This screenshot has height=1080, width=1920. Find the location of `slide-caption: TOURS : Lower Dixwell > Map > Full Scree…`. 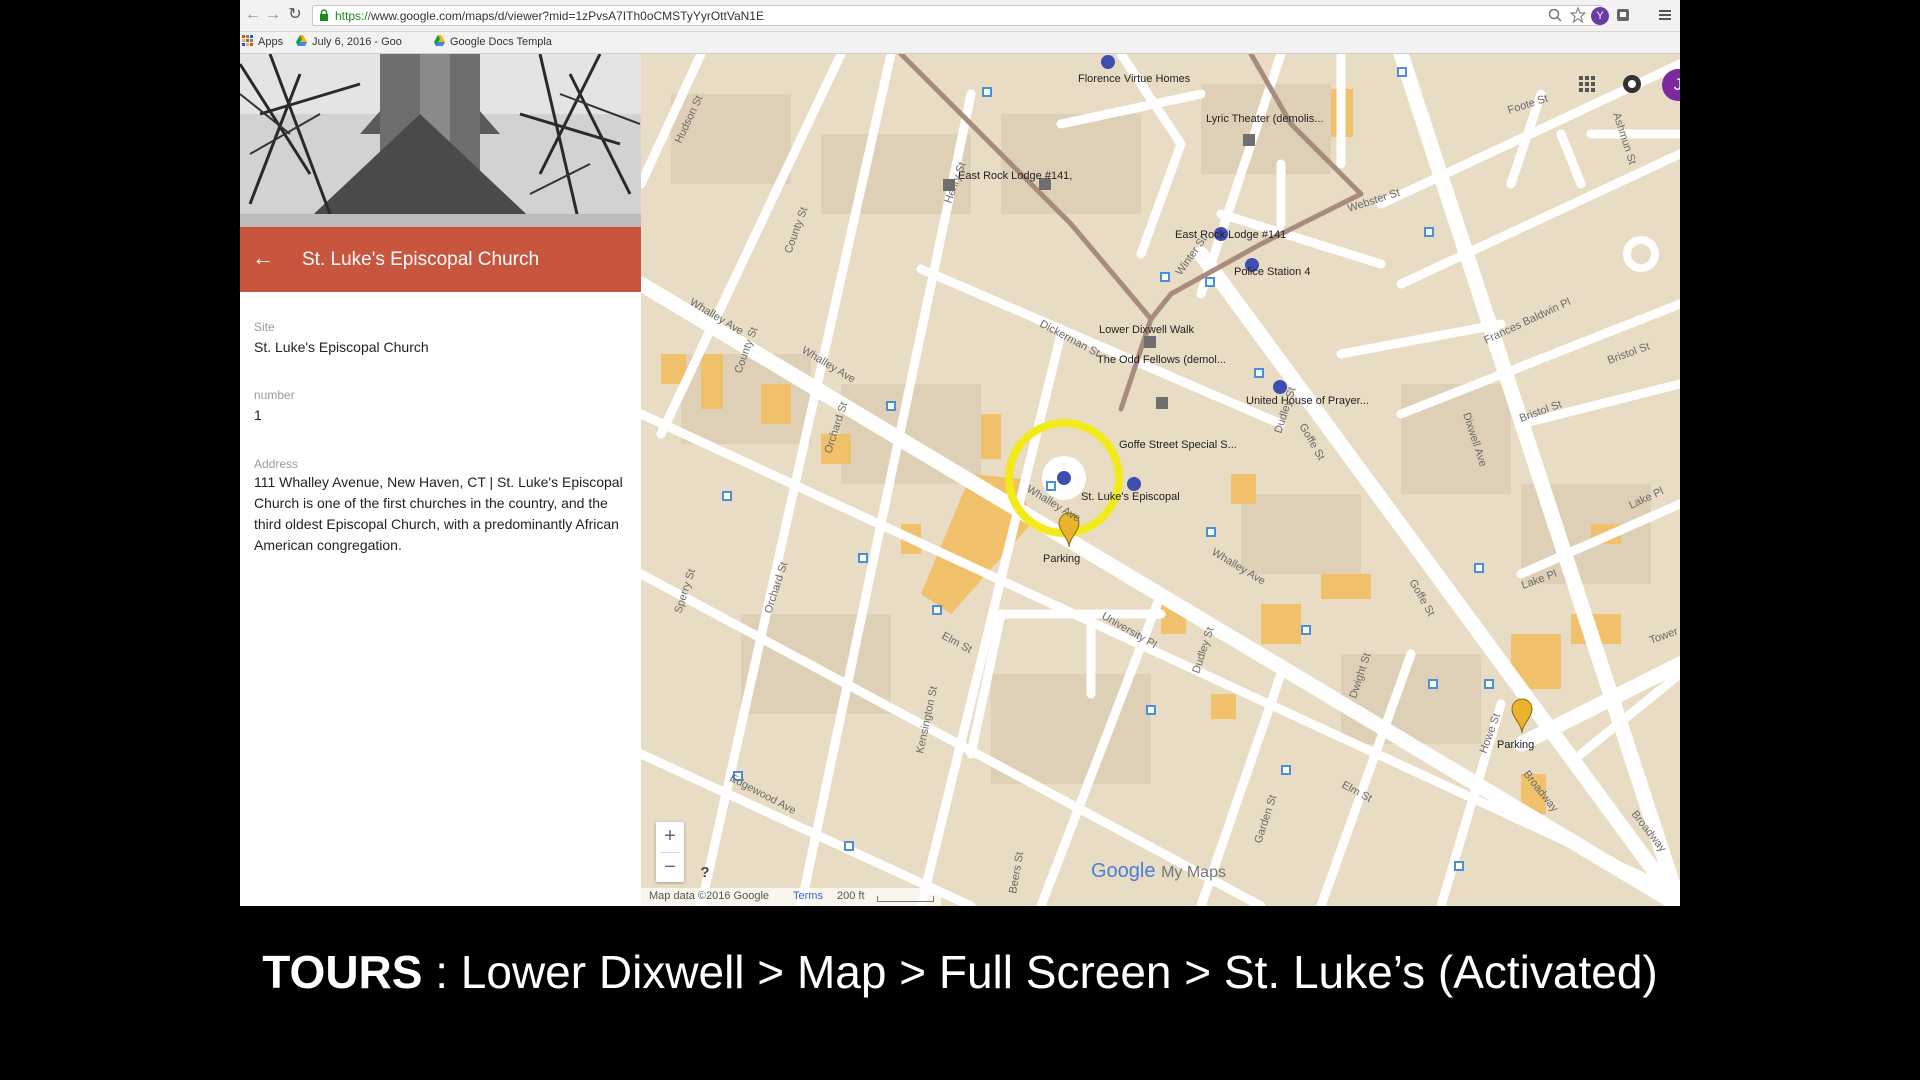

slide-caption: TOURS : Lower Dixwell > Map > Full Scree… is located at coordinates (960, 972).